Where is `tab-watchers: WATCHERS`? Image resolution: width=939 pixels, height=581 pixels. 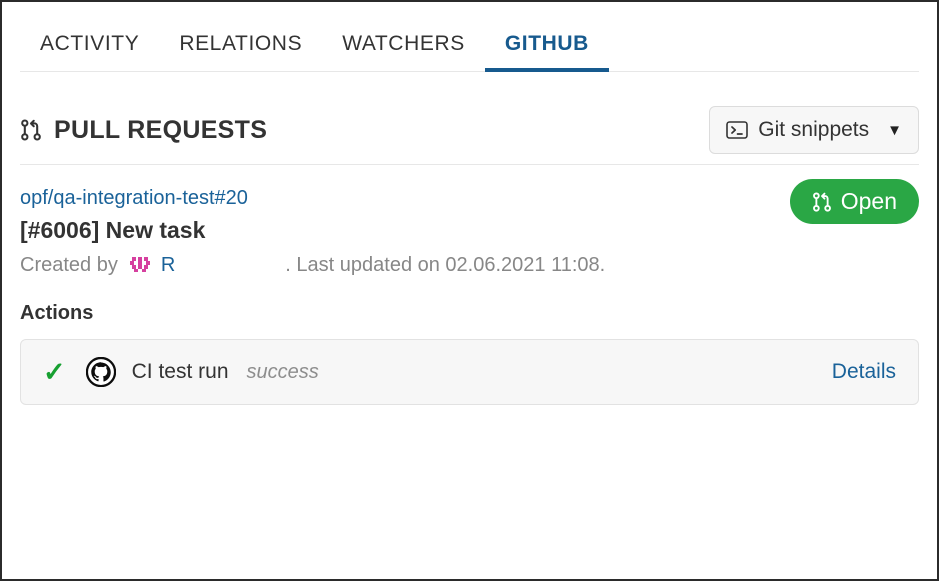
tab-watchers: WATCHERS is located at coordinates (403, 52).